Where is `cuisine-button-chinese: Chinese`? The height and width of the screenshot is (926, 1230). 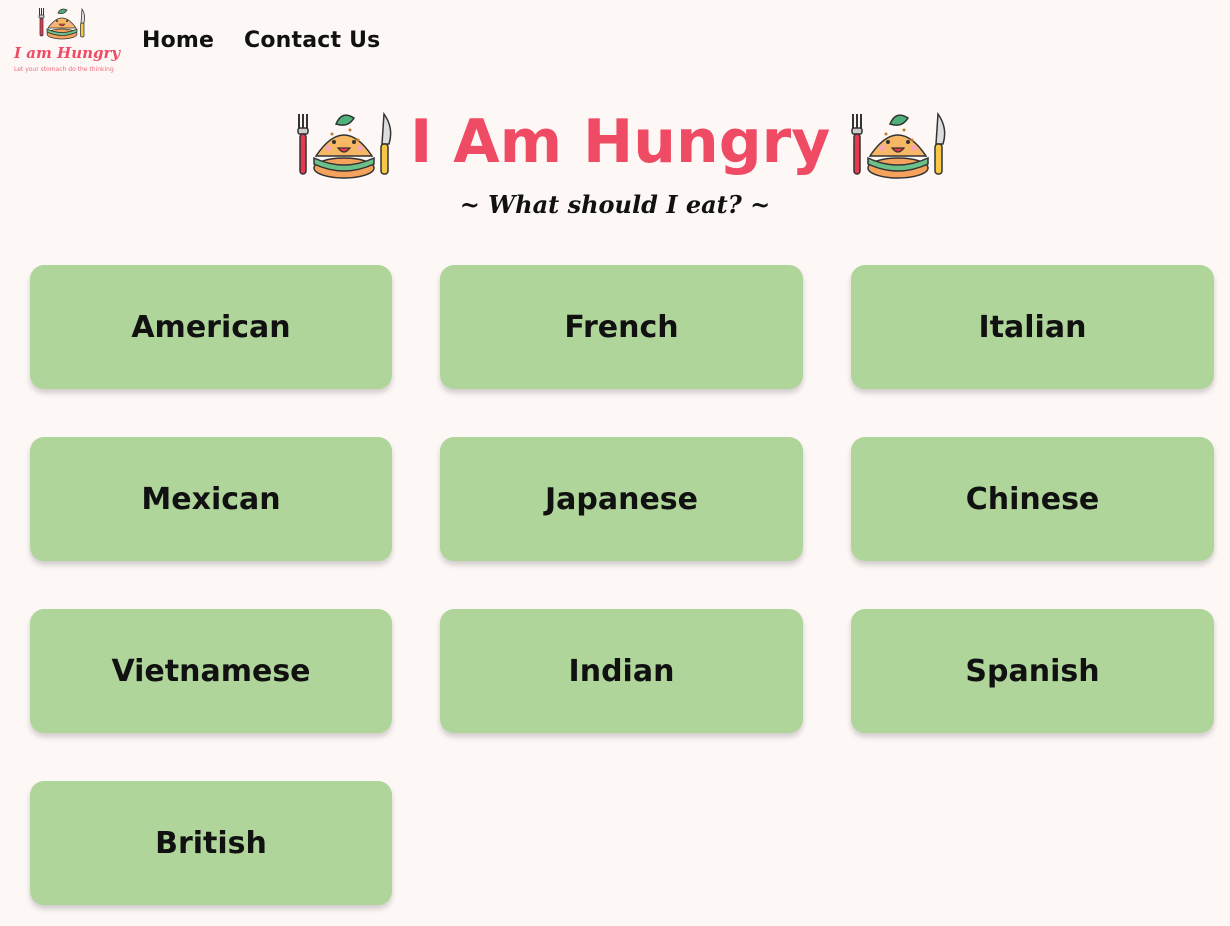
cuisine-button-chinese: Chinese is located at coordinates (1032, 499).